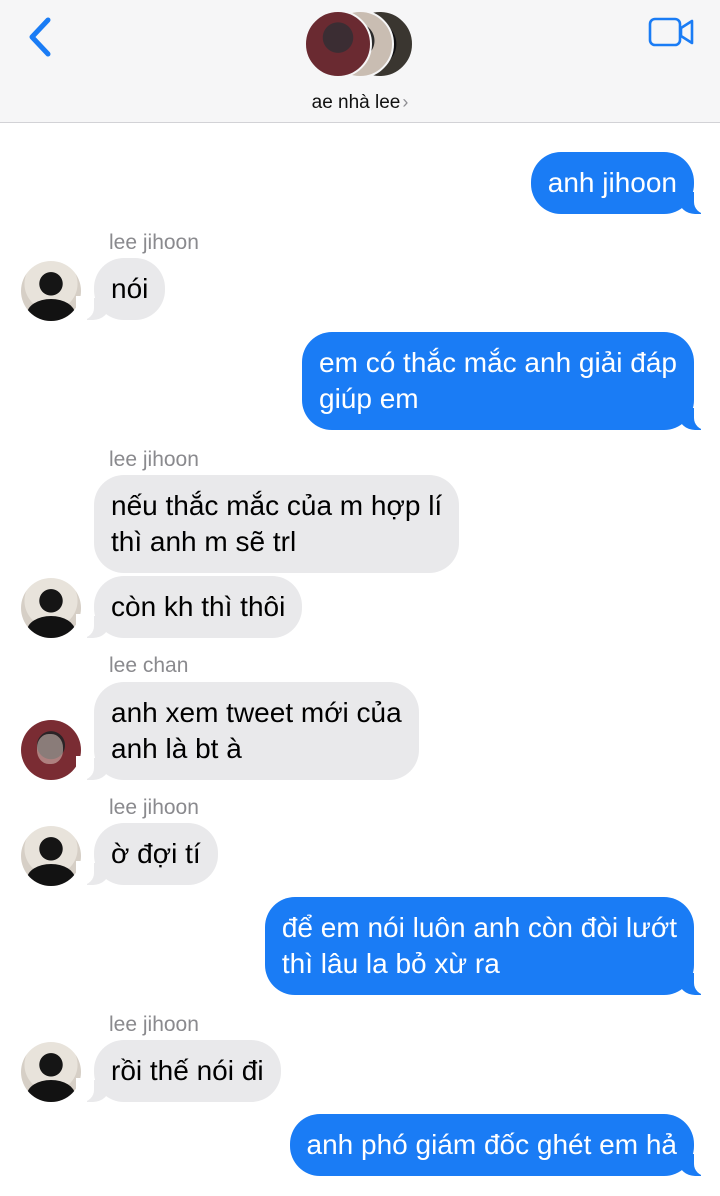 The image size is (720, 1196). I want to click on group-name-button: ae nhà lee ›, so click(360, 103).